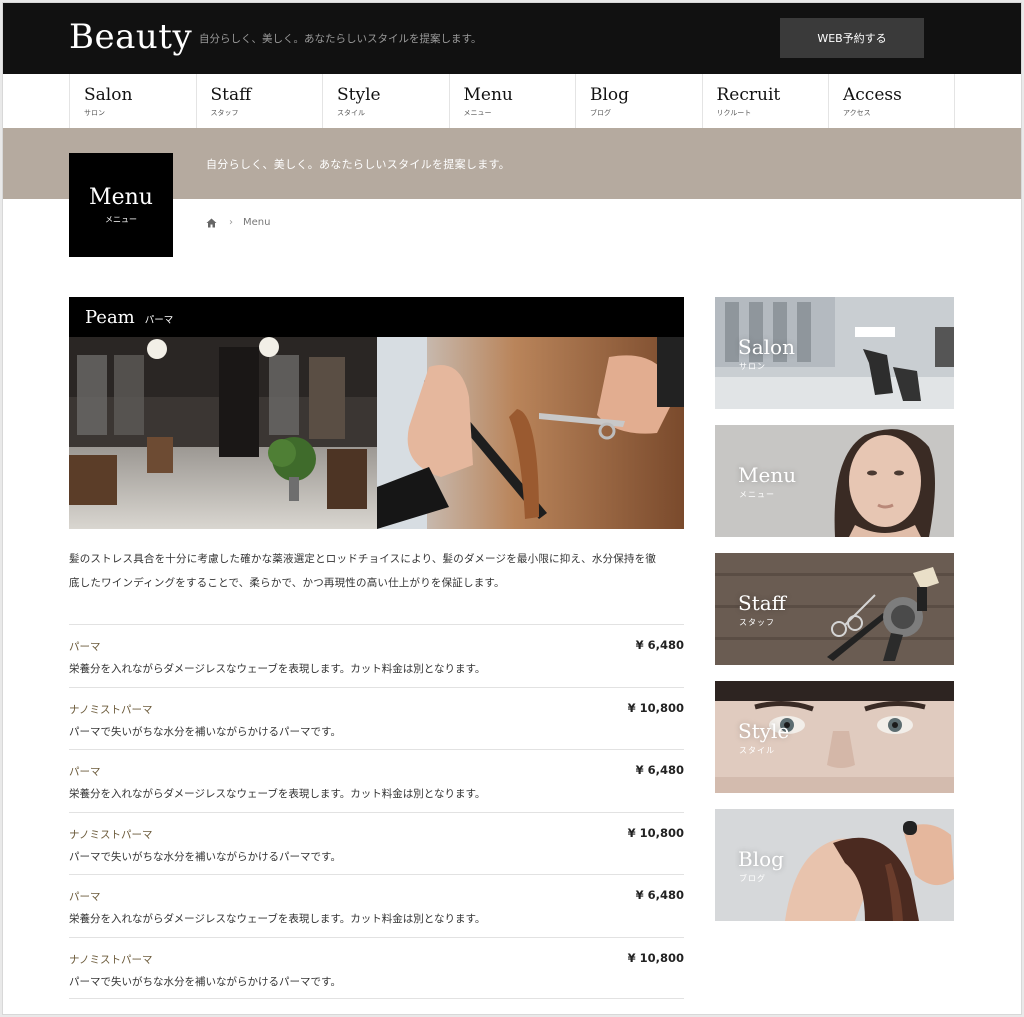 Image resolution: width=1024 pixels, height=1017 pixels. What do you see at coordinates (766, 347) in the screenshot?
I see `sidebar-card-title: Salon` at bounding box center [766, 347].